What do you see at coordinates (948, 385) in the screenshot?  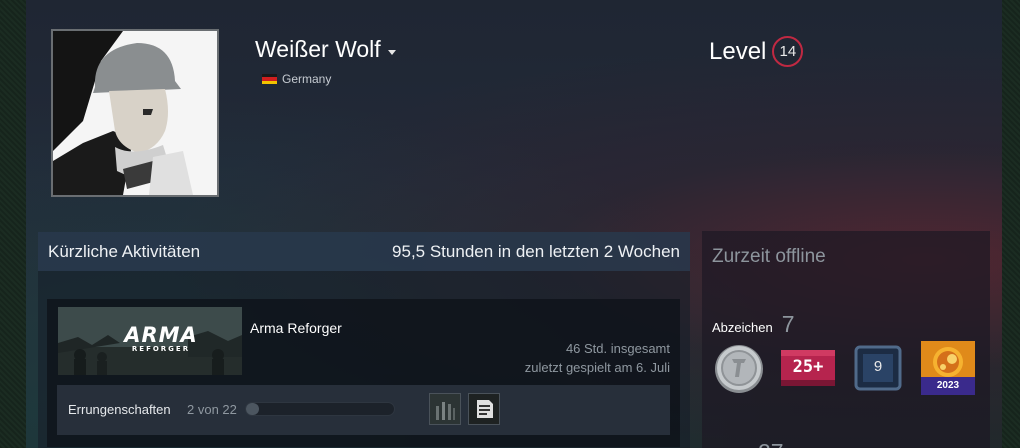 I see `badge-2023-text: 2023` at bounding box center [948, 385].